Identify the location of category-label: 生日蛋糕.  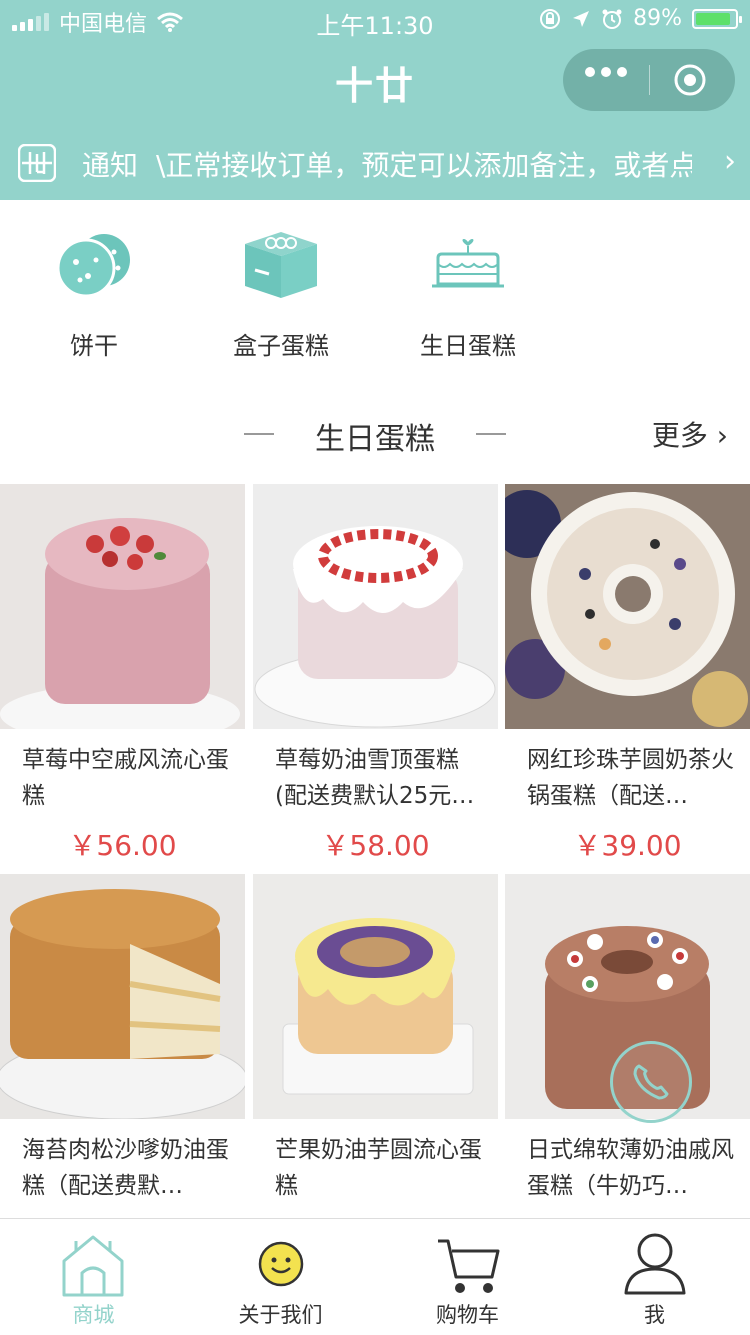
(468, 346).